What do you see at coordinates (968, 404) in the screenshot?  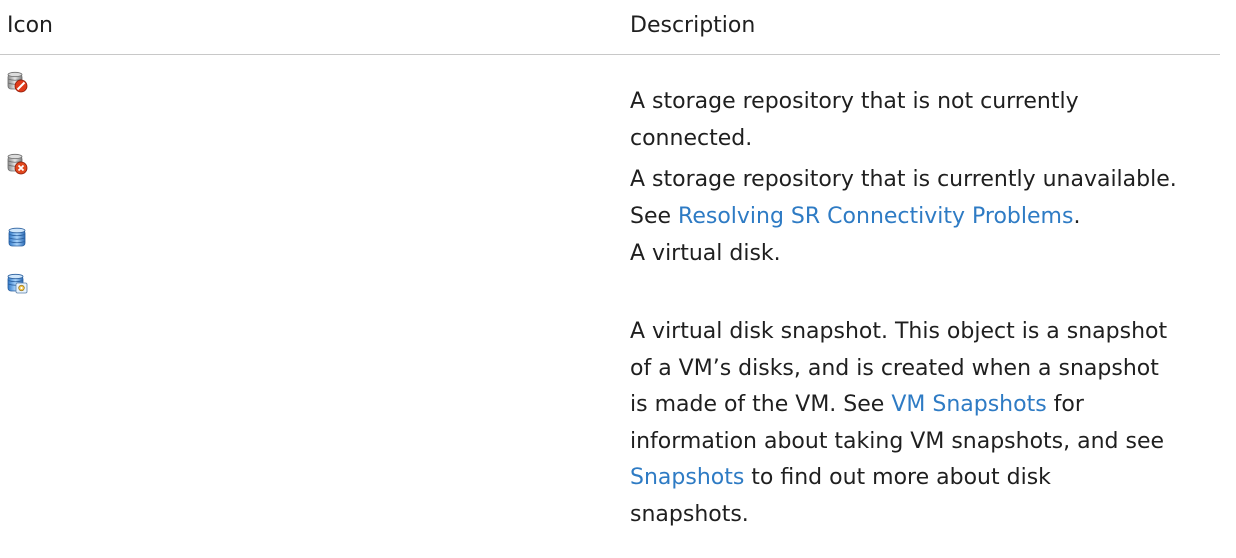 I see `vm-snapshots-link: VM Snapshots` at bounding box center [968, 404].